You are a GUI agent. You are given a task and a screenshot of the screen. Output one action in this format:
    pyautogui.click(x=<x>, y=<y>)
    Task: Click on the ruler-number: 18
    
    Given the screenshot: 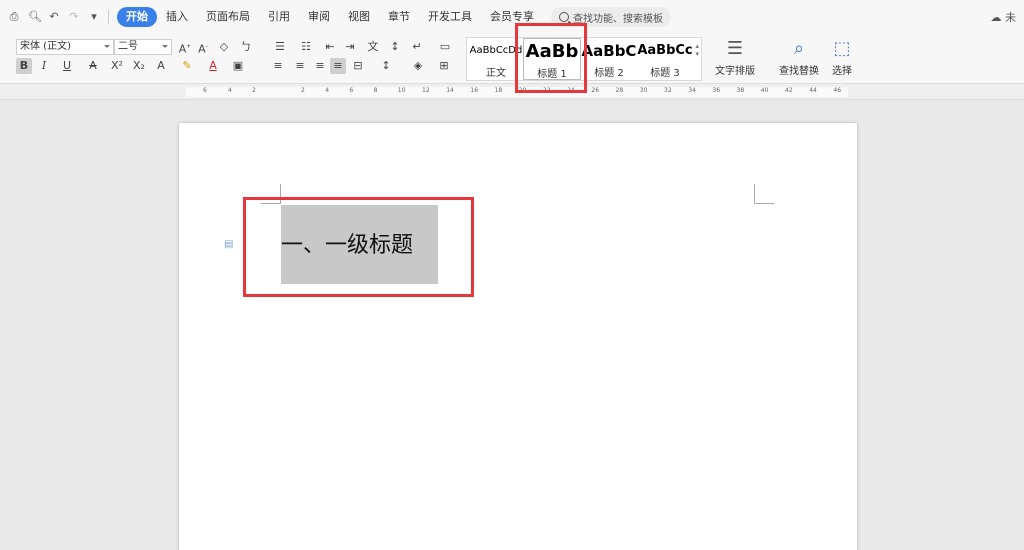 What is the action you would take?
    pyautogui.click(x=498, y=90)
    